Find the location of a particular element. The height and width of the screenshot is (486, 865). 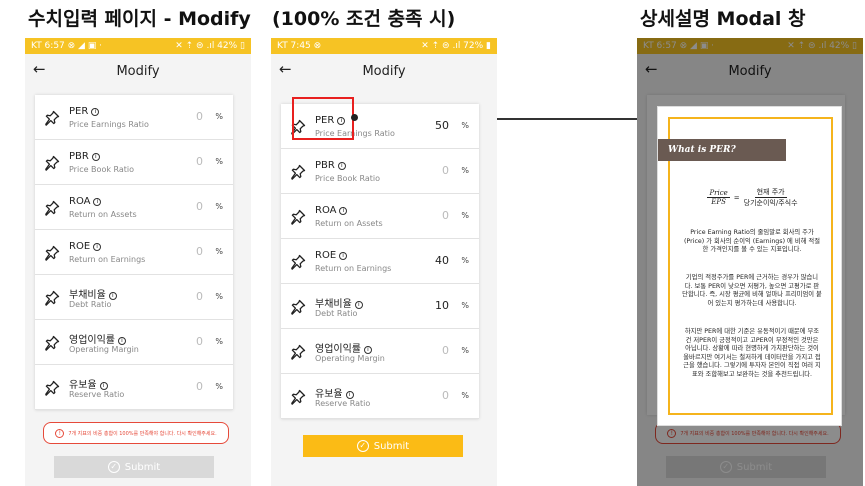

warning-text: 7개 지표의 비중 총합이 100%를 만족해야 합니다. 다시 확인해주세요. is located at coordinates (142, 433).